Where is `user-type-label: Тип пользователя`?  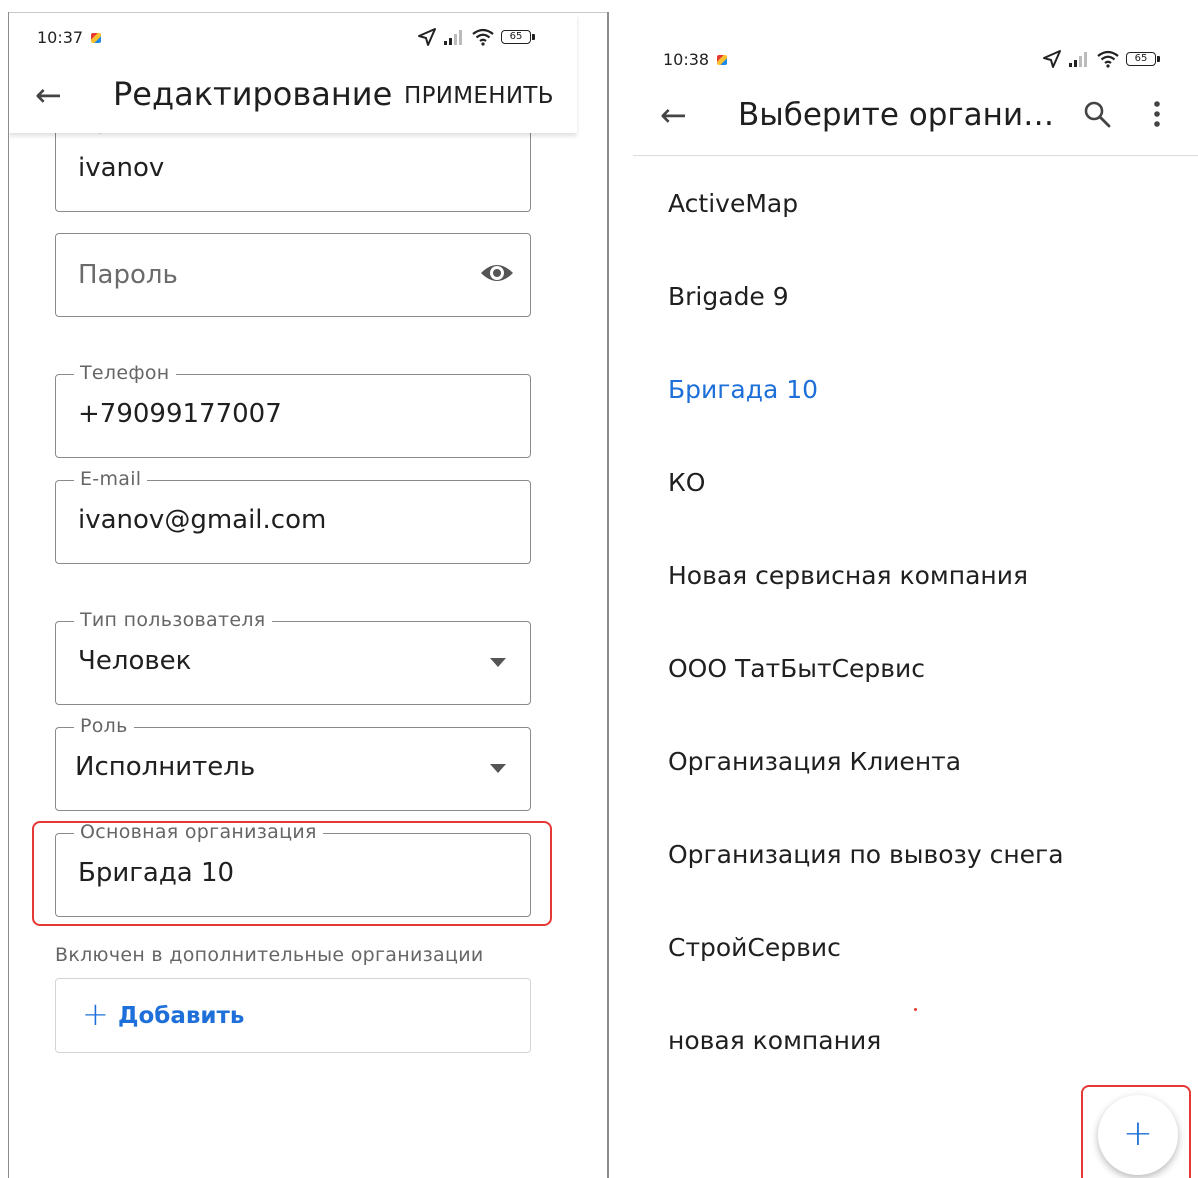 user-type-label: Тип пользователя is located at coordinates (173, 620).